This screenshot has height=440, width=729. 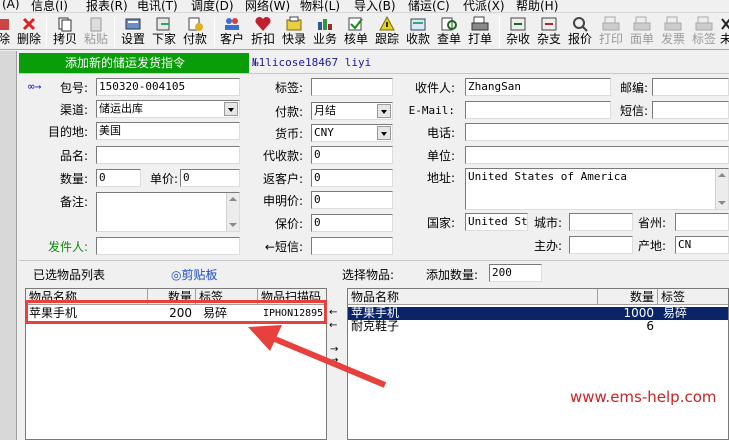 I want to click on track-icon, so click(x=387, y=23).